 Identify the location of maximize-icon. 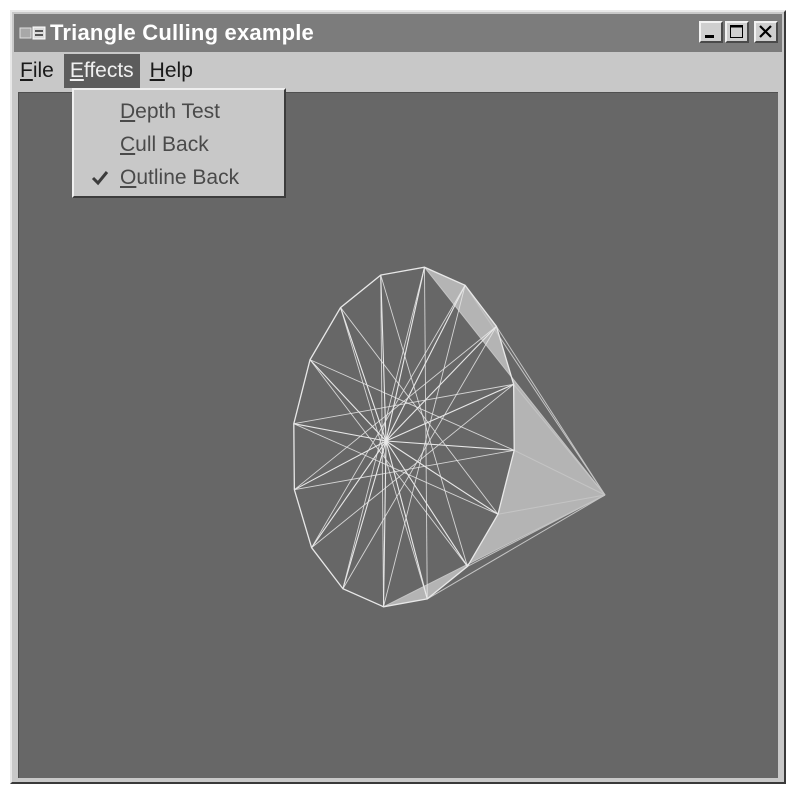
(736, 31).